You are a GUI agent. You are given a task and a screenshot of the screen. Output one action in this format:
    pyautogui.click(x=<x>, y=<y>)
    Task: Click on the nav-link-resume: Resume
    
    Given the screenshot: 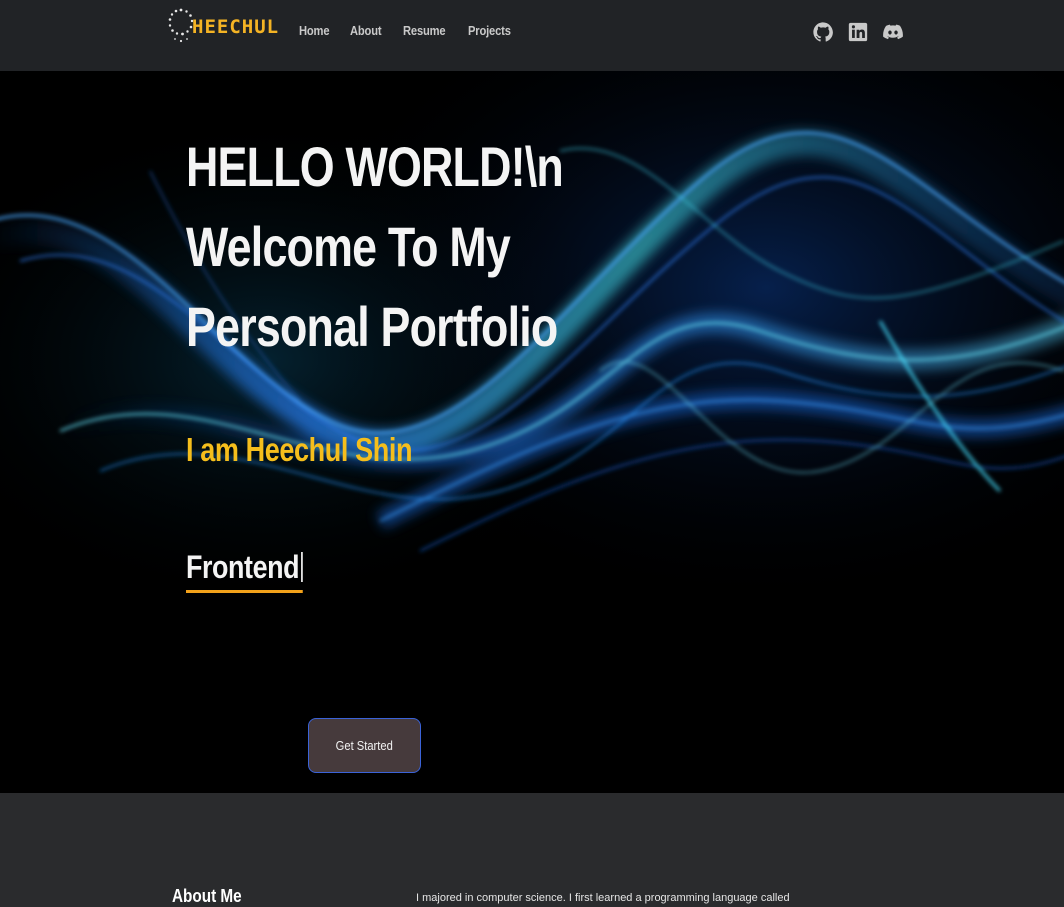 What is the action you would take?
    pyautogui.click(x=424, y=30)
    